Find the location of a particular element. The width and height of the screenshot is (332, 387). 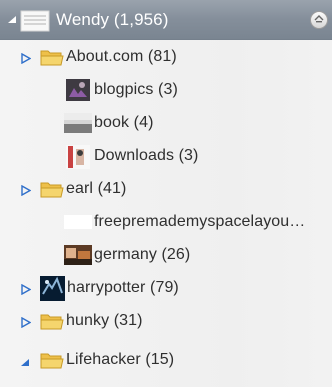

tree-root-row: Wendy (1,956) is located at coordinates (166, 20).